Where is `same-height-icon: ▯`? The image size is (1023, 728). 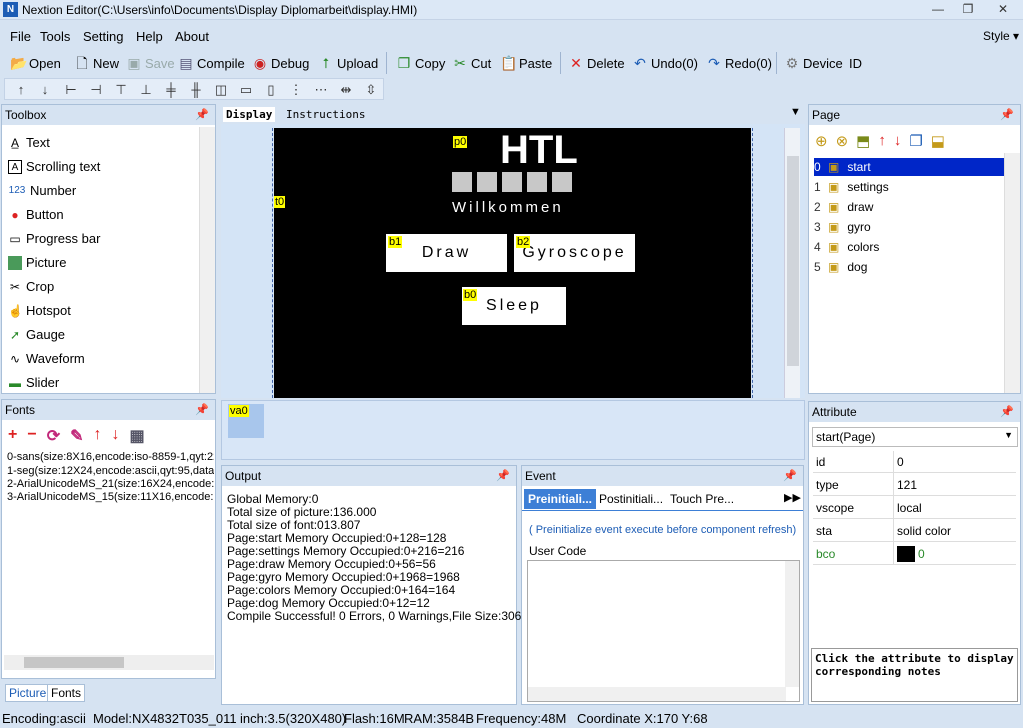
same-height-icon: ▯ is located at coordinates (271, 90).